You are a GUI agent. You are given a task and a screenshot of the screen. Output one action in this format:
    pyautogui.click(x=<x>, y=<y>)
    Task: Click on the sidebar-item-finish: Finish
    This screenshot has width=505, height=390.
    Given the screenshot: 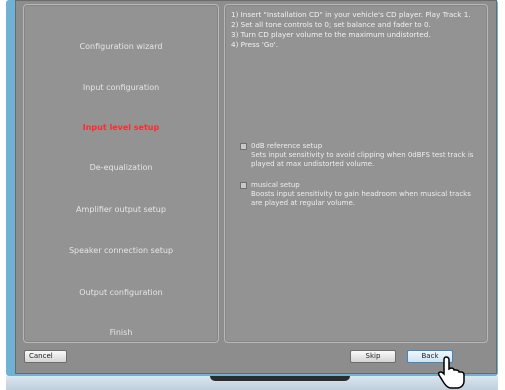 What is the action you would take?
    pyautogui.click(x=121, y=332)
    